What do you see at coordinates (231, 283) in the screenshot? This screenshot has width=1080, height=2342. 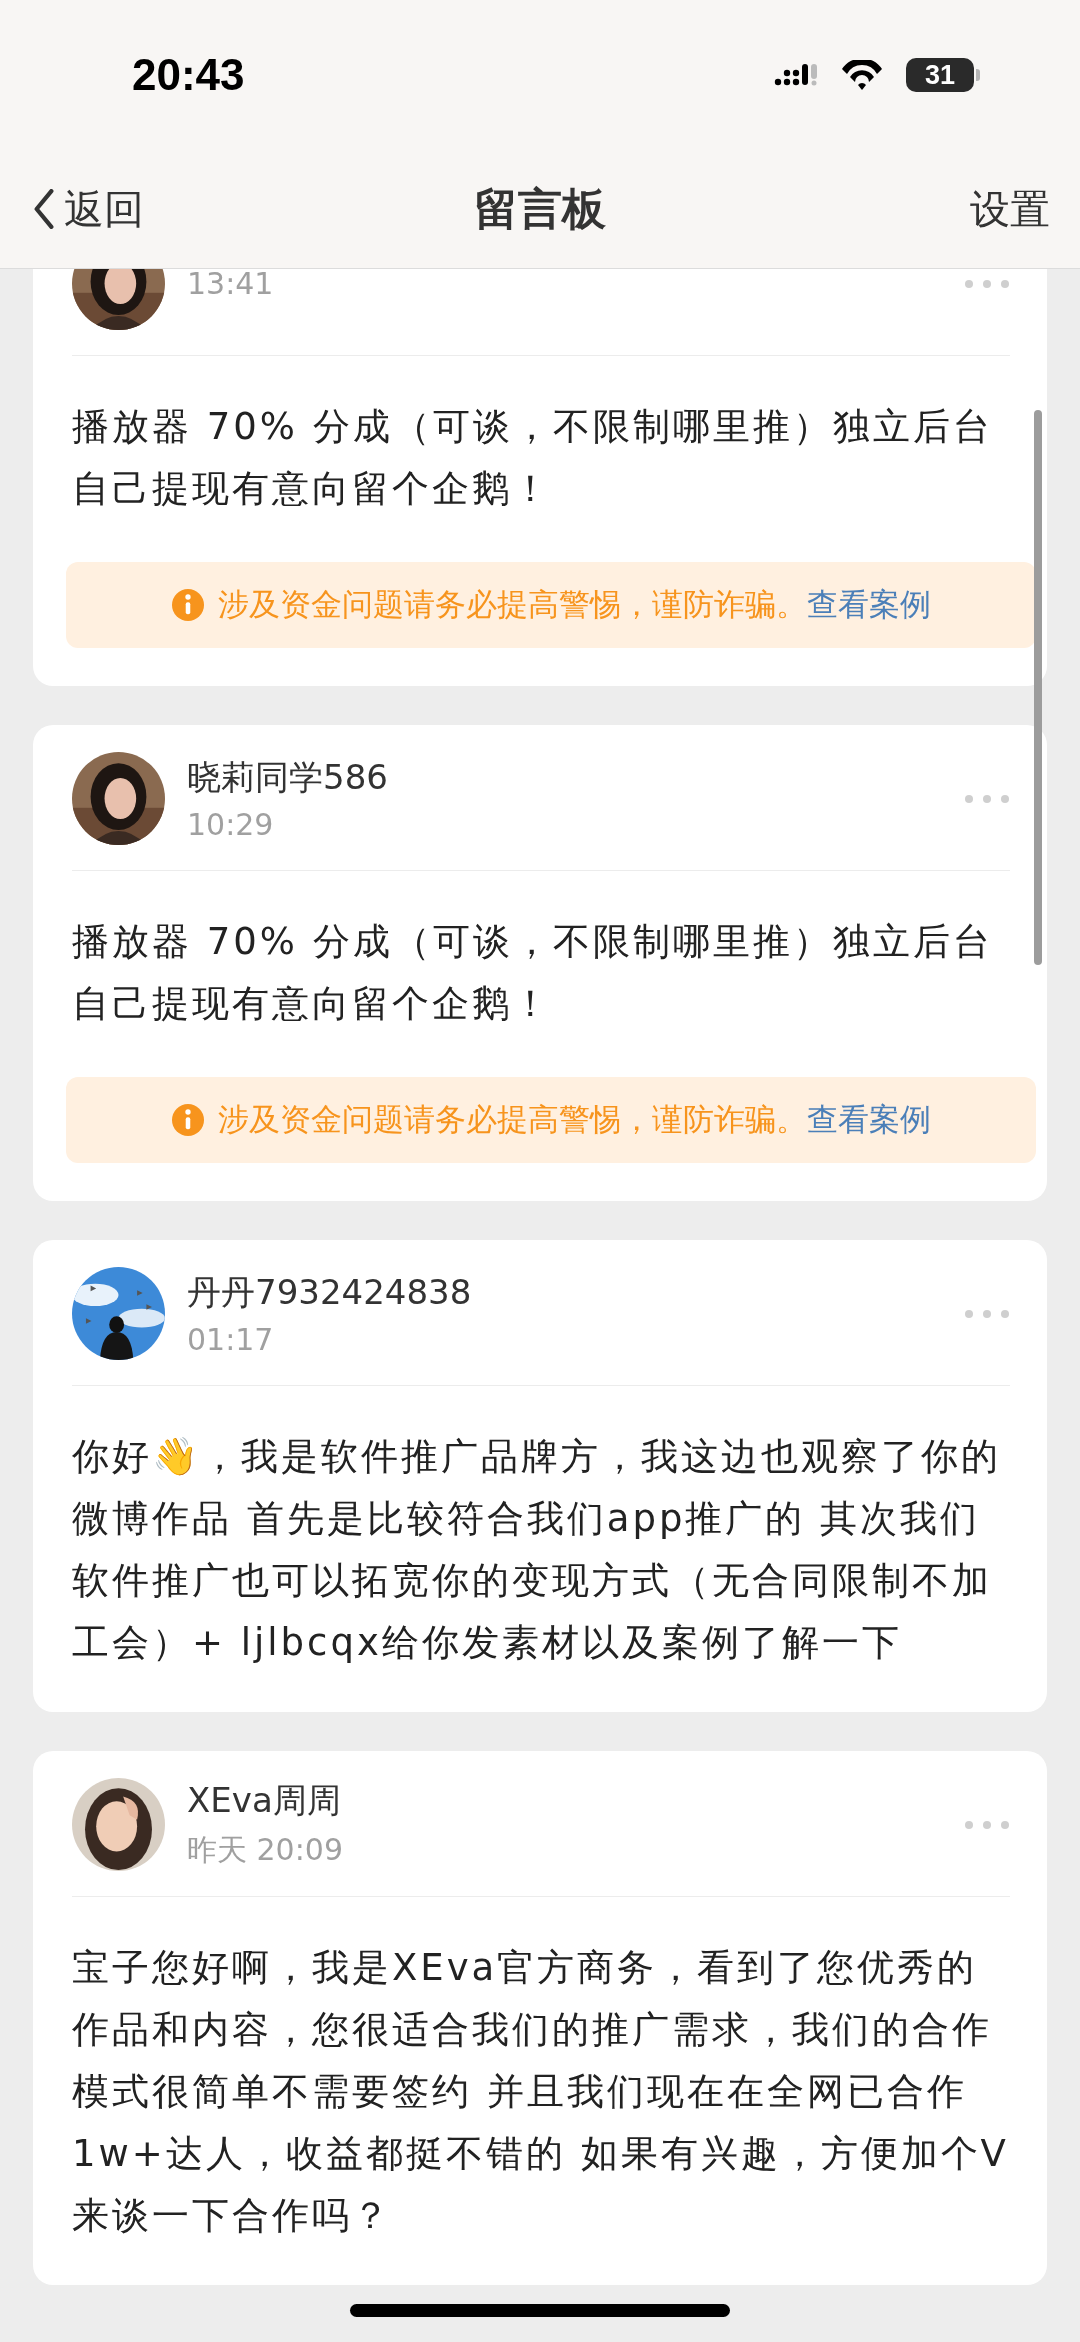 I see `message-time: 13:41` at bounding box center [231, 283].